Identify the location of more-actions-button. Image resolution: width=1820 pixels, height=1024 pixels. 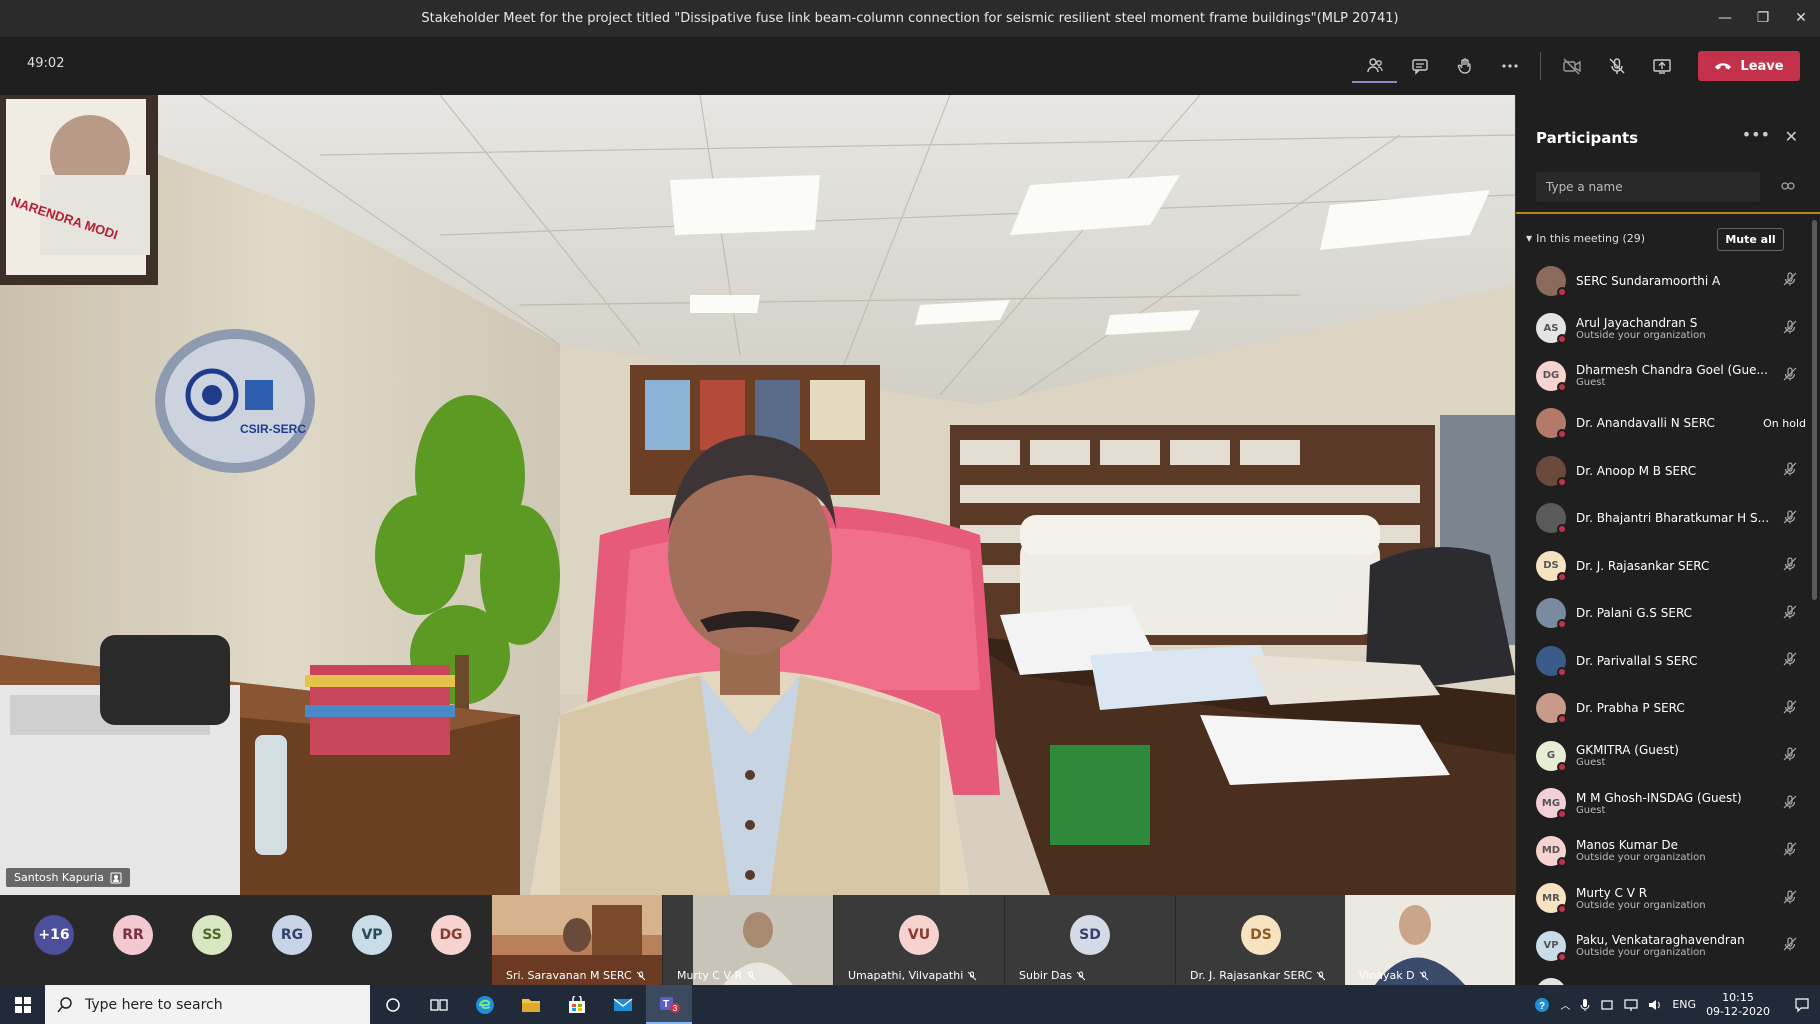
(1509, 66).